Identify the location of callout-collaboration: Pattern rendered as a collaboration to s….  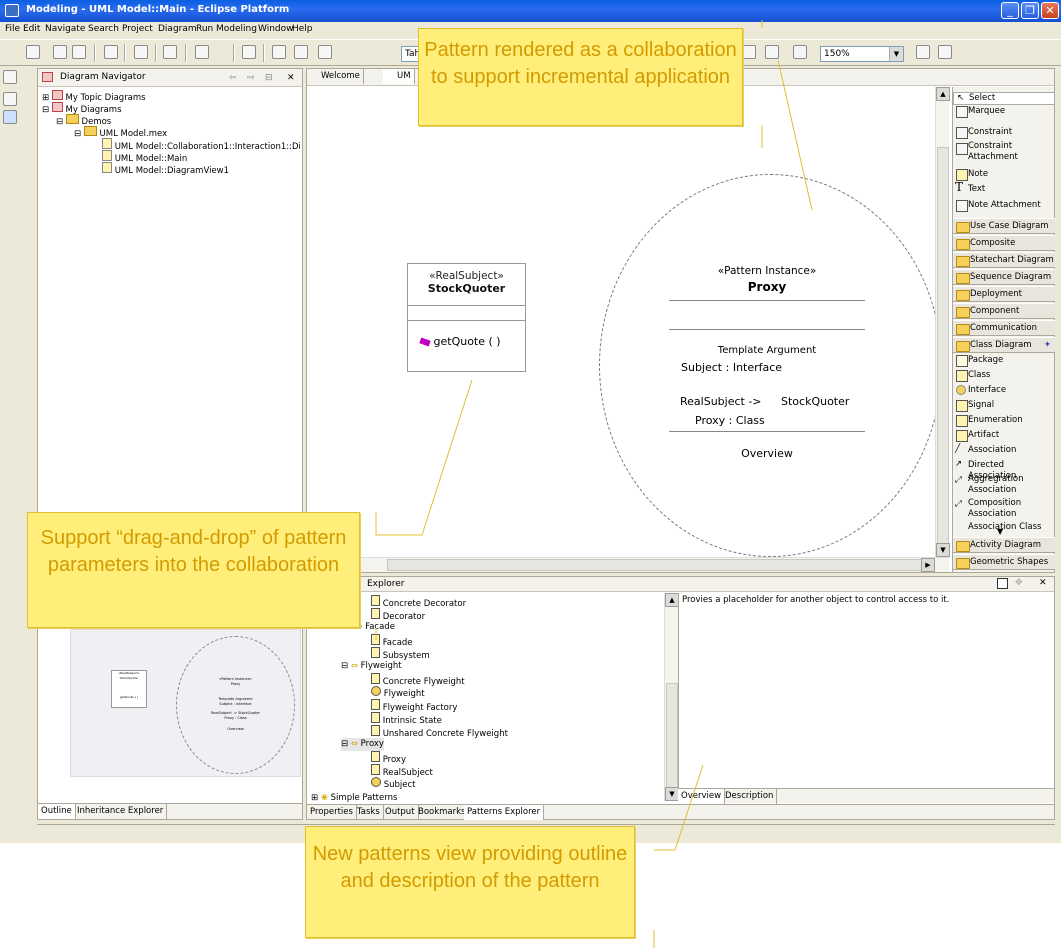
(580, 77).